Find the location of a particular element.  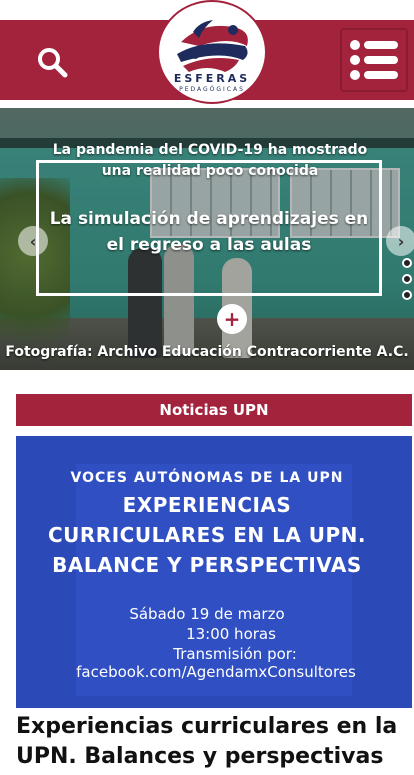

section-title-noticias: Noticias UPN is located at coordinates (214, 410).